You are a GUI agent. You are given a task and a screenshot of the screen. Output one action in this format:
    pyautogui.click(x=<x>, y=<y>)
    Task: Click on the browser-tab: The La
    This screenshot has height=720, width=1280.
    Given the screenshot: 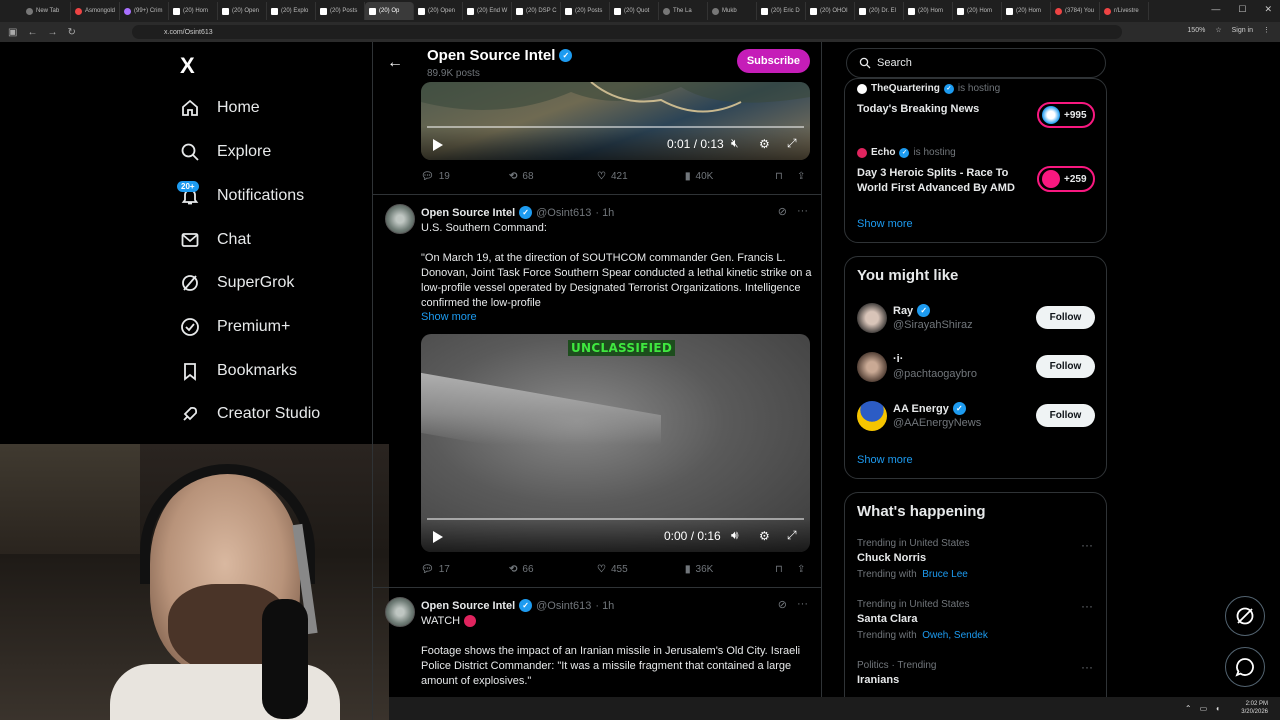 What is the action you would take?
    pyautogui.click(x=683, y=11)
    